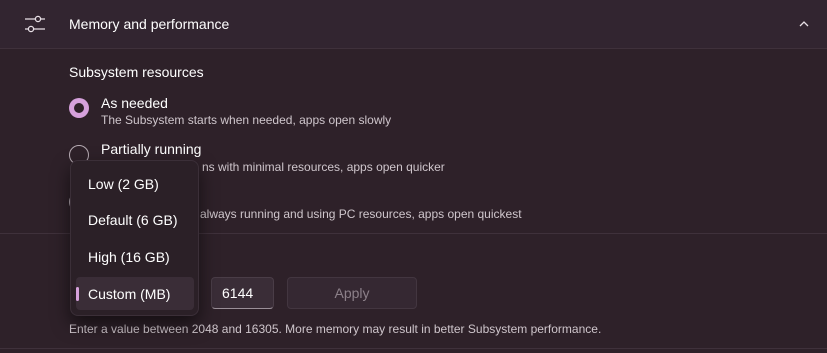 The width and height of the screenshot is (827, 353). I want to click on dropdown-item-label: High (16 GB), so click(129, 256).